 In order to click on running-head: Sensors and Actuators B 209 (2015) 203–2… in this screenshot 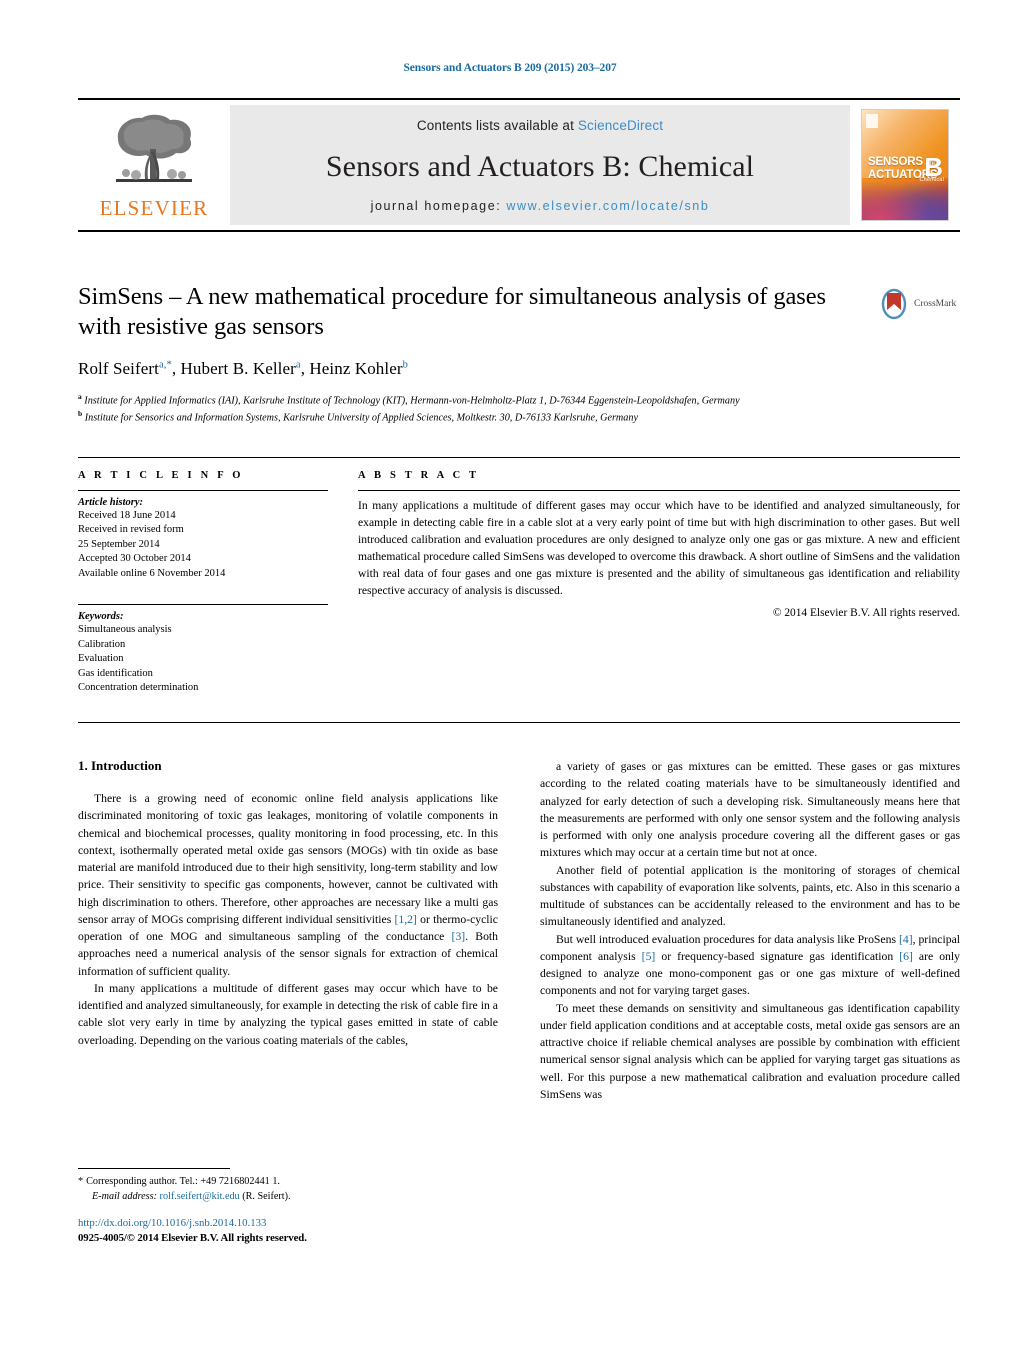, I will do `click(510, 68)`.